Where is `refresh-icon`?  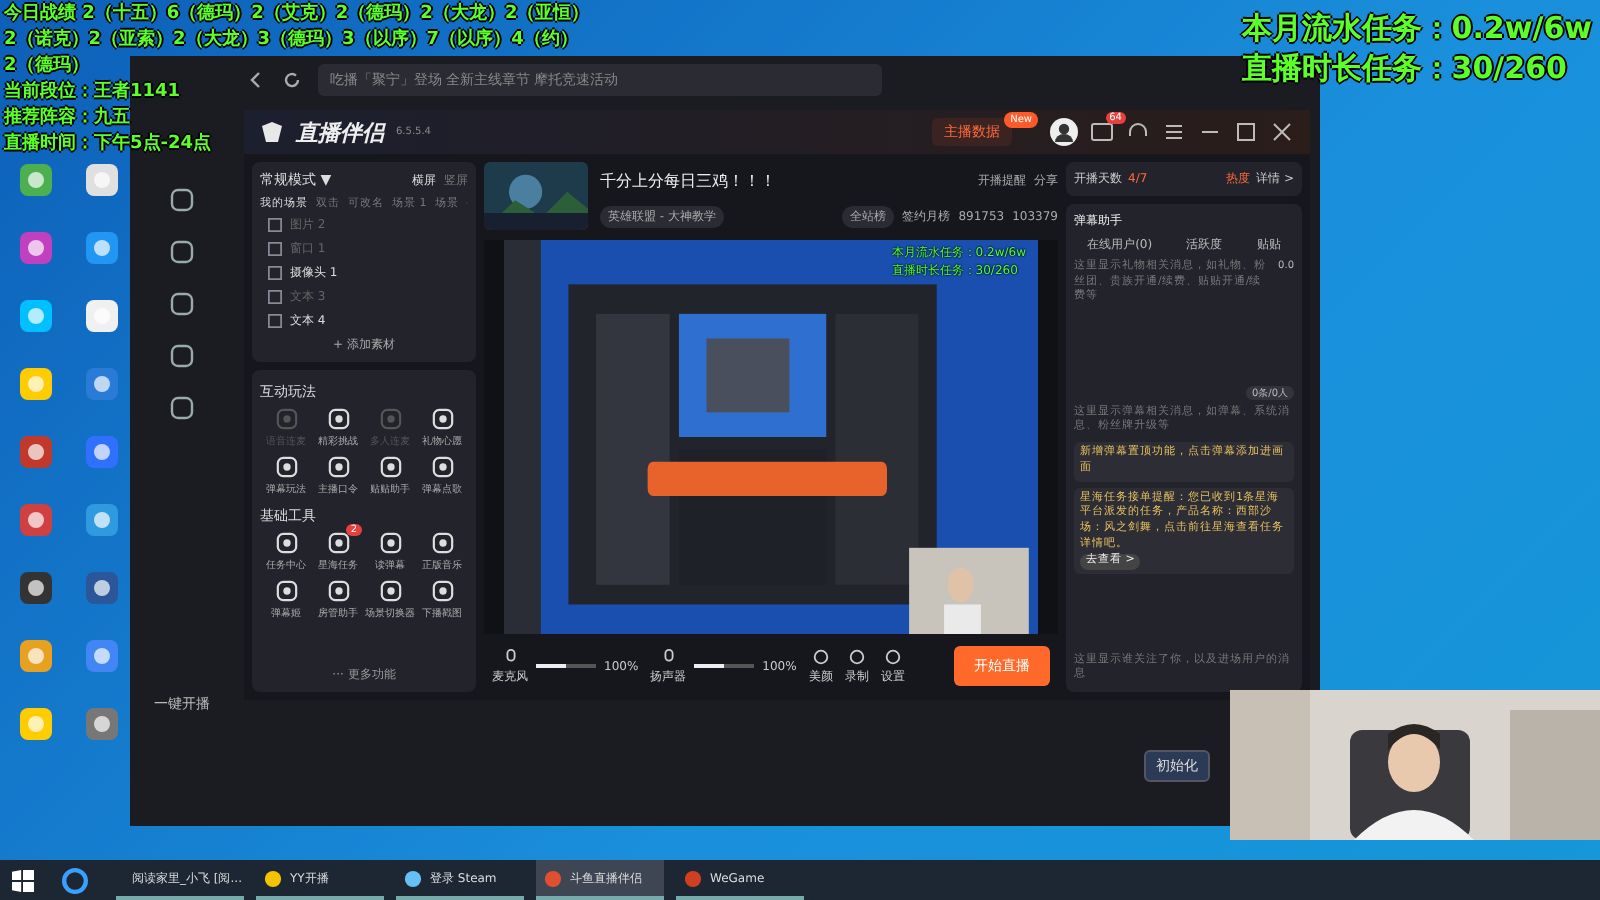
refresh-icon is located at coordinates (292, 80).